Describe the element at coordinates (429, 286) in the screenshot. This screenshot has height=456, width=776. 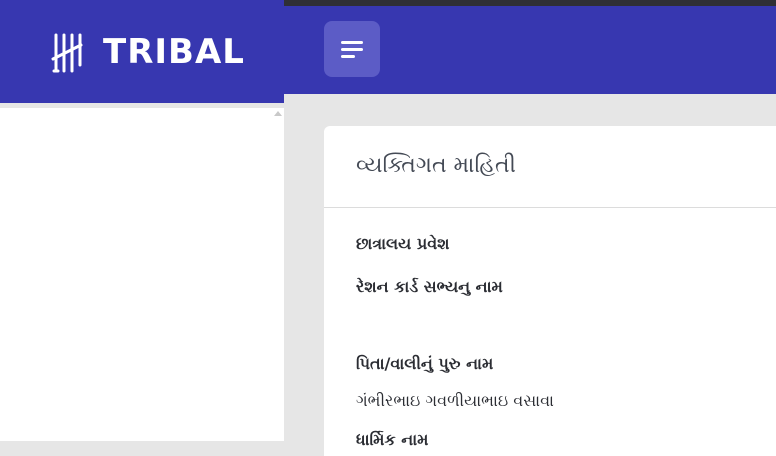
I see `field-label-ration-card-member-name: રેશન કાર્ડ સભ્યનુ નામ` at that location.